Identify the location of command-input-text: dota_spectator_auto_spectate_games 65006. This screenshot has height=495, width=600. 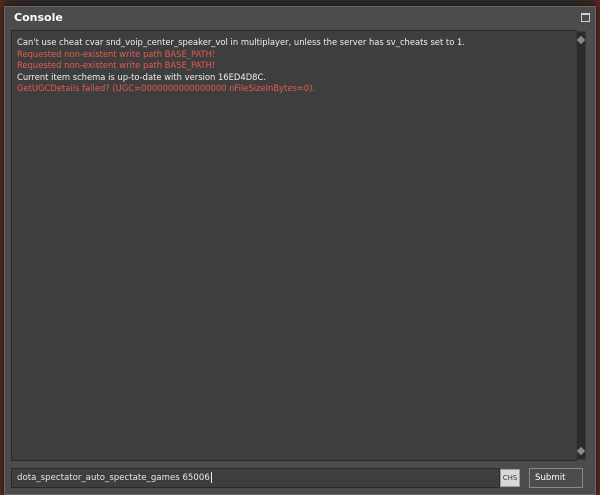
(113, 478).